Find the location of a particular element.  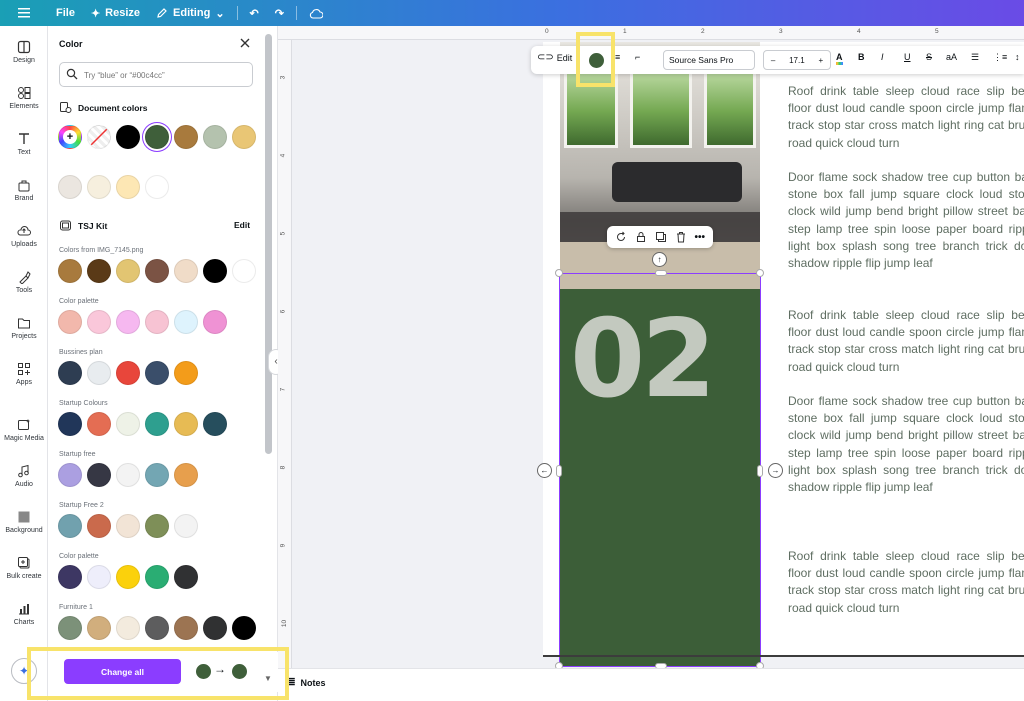

rail-charts: Charts is located at coordinates (24, 614).